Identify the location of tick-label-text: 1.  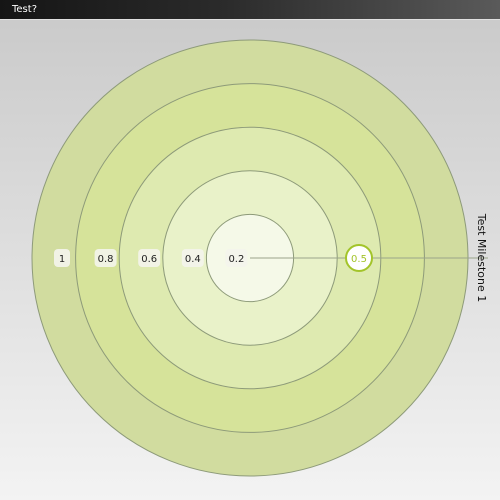
(62, 259).